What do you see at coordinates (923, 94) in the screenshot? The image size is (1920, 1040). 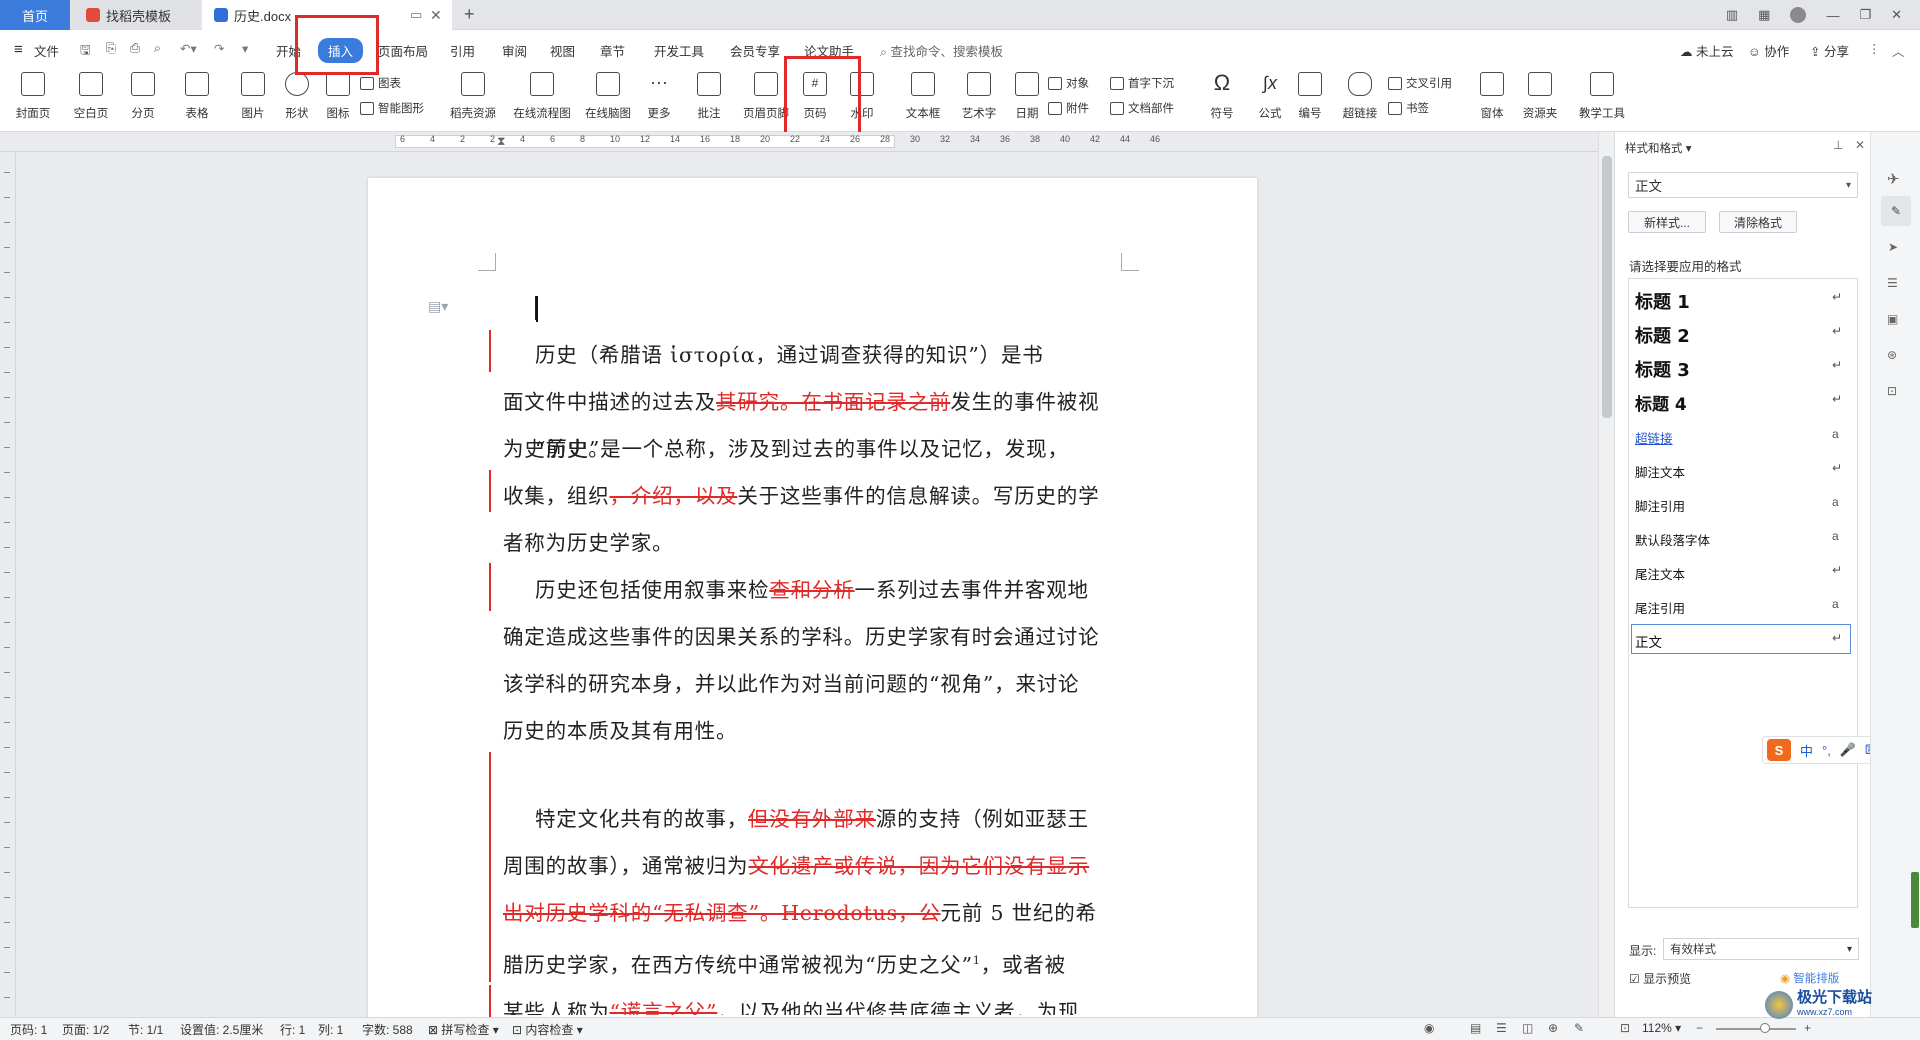 I see `textbox-button: 文本框` at bounding box center [923, 94].